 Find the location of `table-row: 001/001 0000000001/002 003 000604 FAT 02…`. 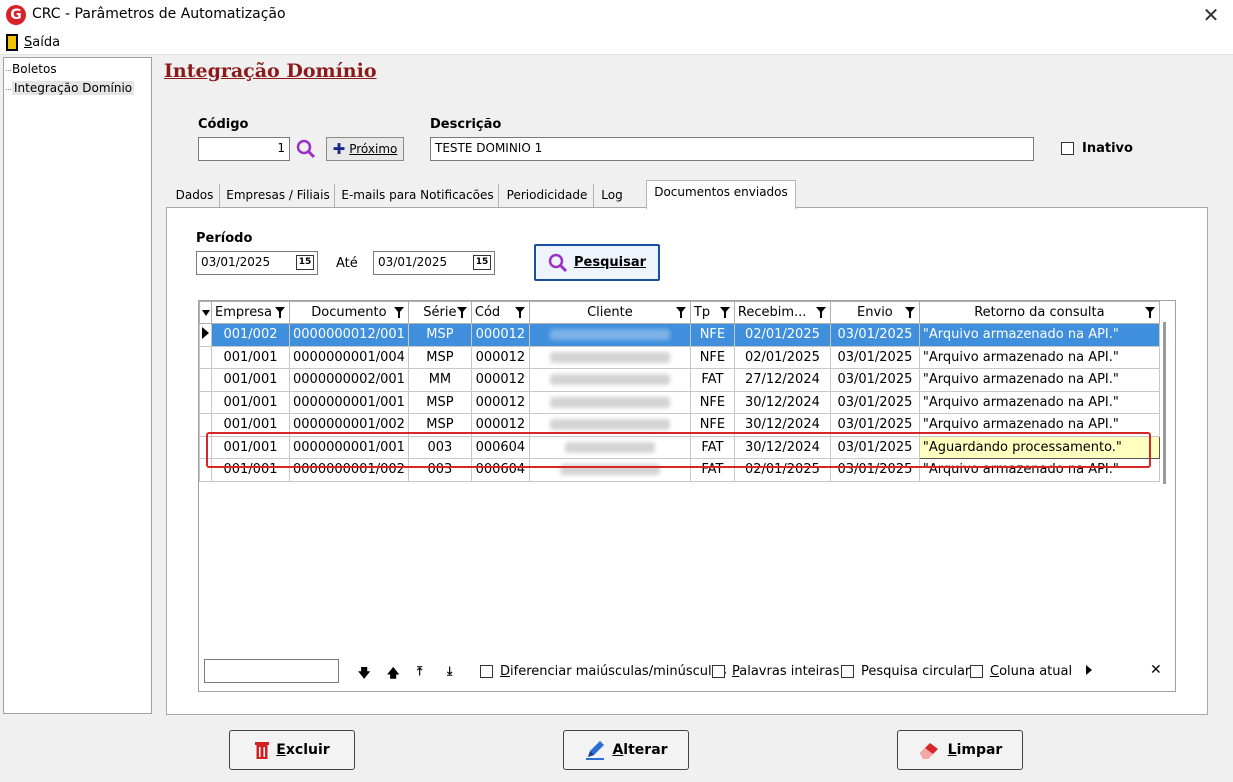

table-row: 001/001 0000000001/002 003 000604 FAT 02… is located at coordinates (679, 470).